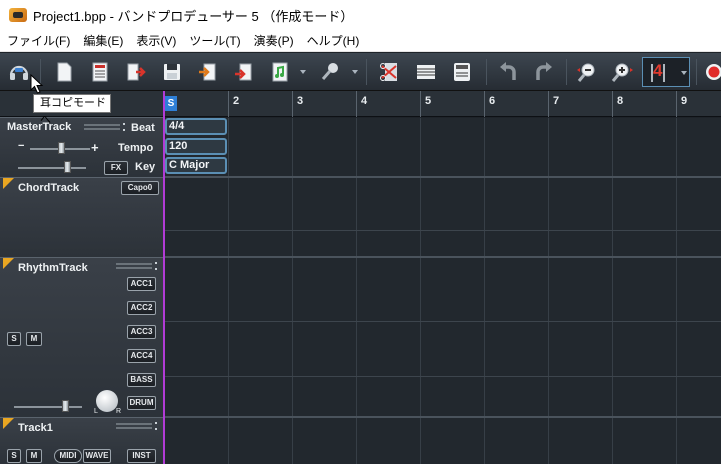  Describe the element at coordinates (588, 72) in the screenshot. I see `zoom-out-icon` at that location.